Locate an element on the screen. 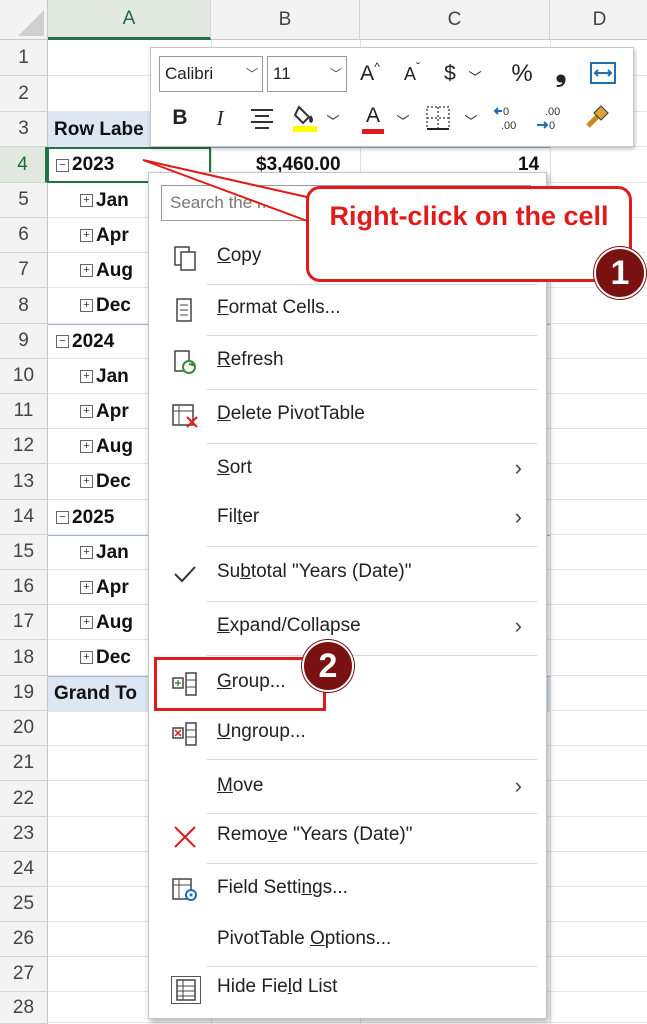 Image resolution: width=647 pixels, height=1024 pixels. step-badge-1: 1 is located at coordinates (620, 273).